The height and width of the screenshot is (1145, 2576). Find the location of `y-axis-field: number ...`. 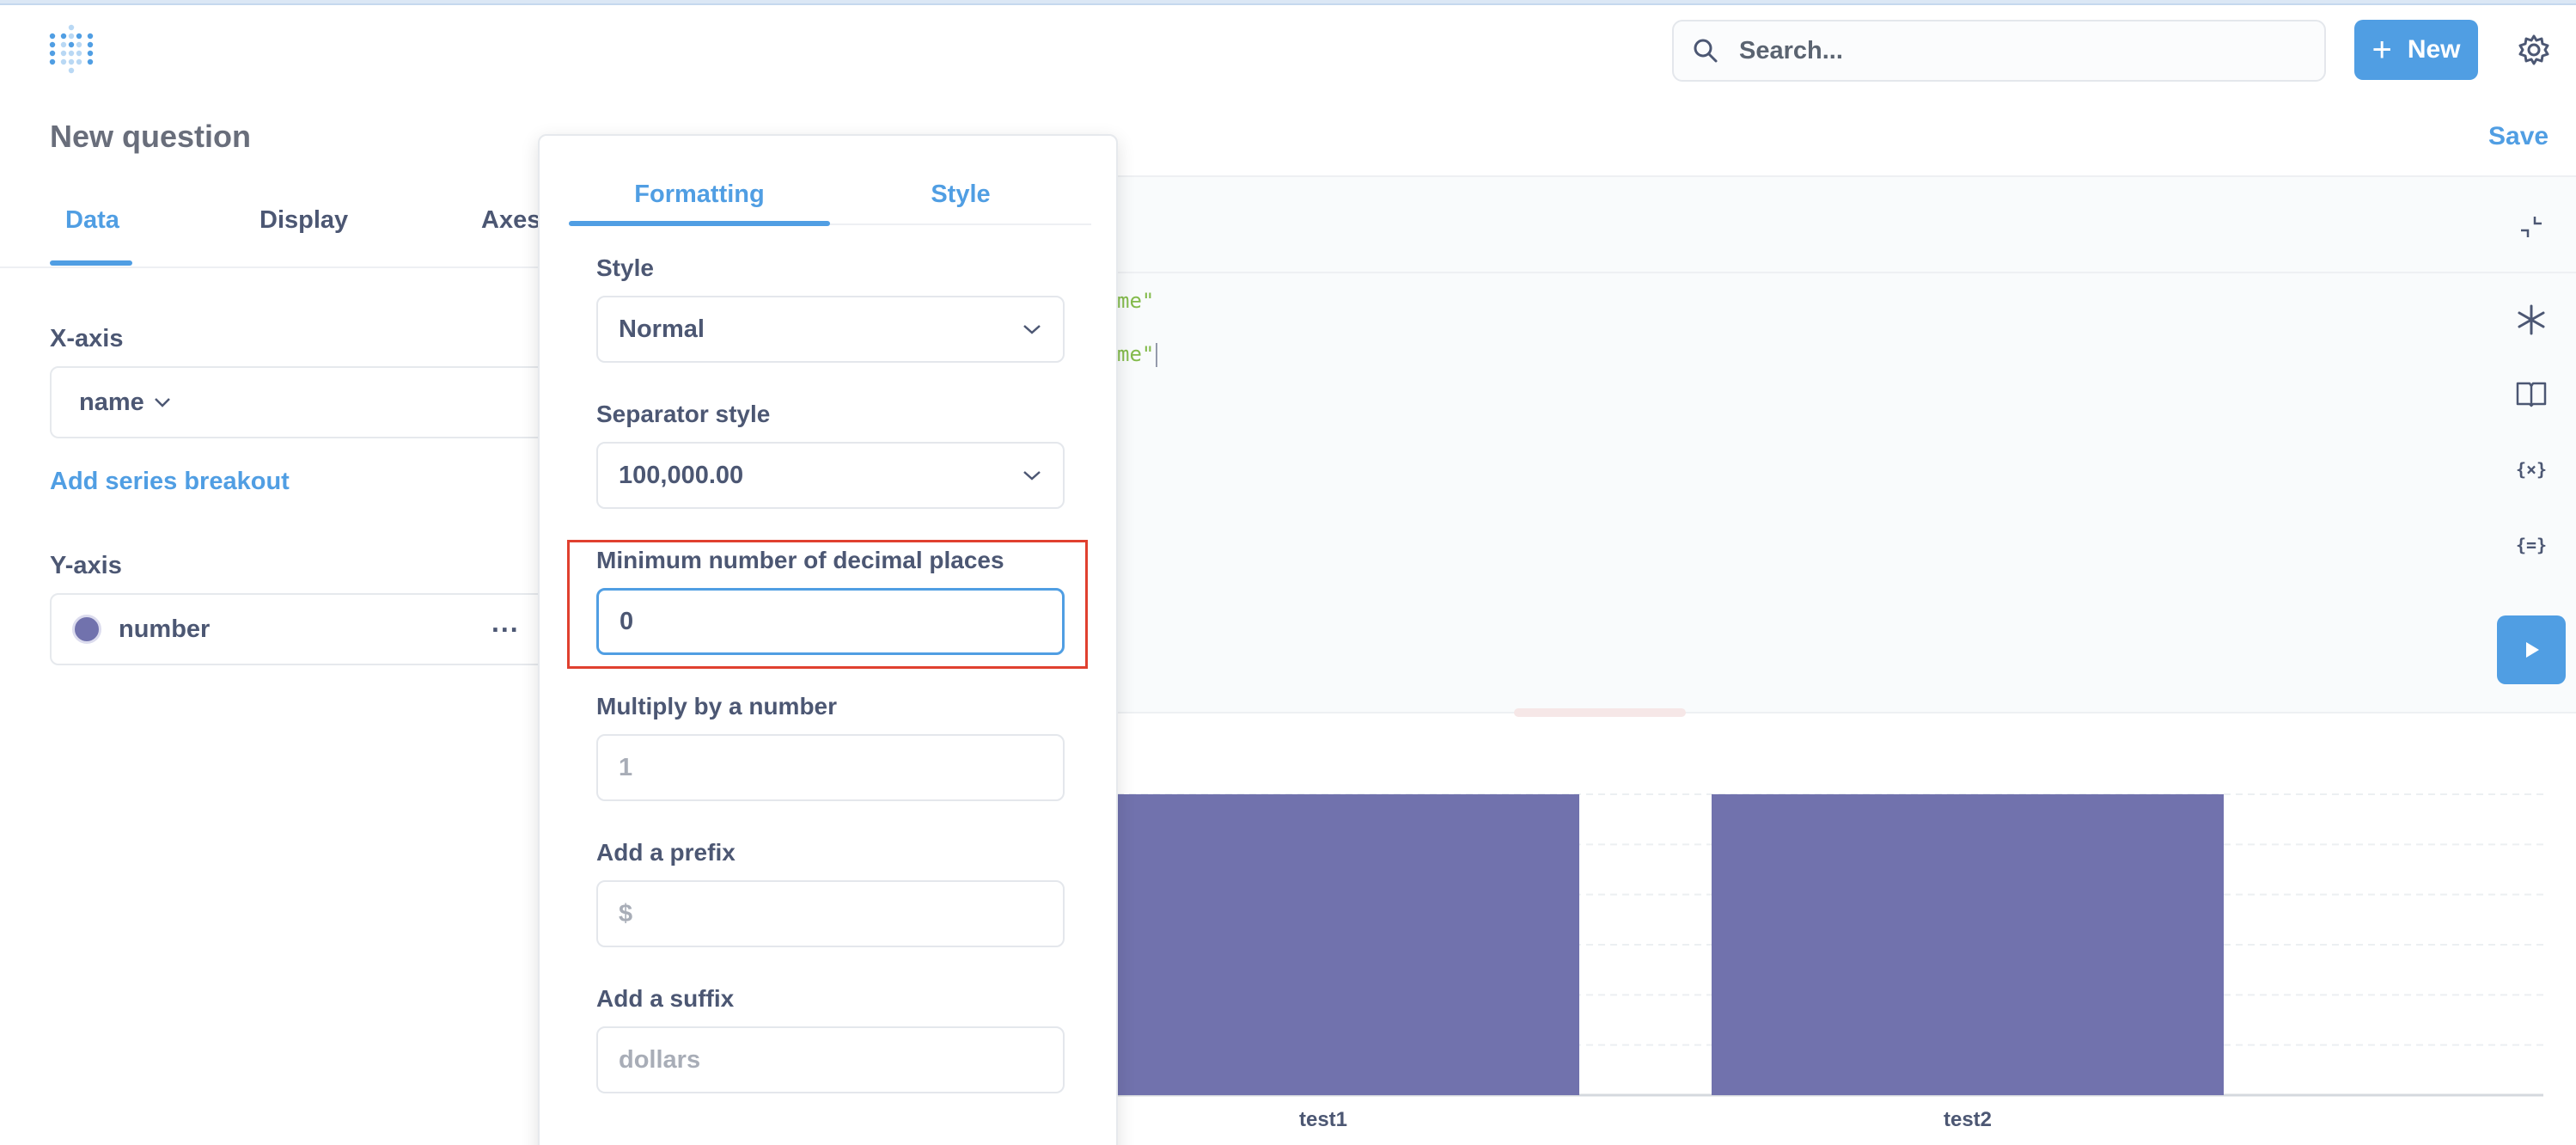

y-axis-field: number ... is located at coordinates (325, 629).